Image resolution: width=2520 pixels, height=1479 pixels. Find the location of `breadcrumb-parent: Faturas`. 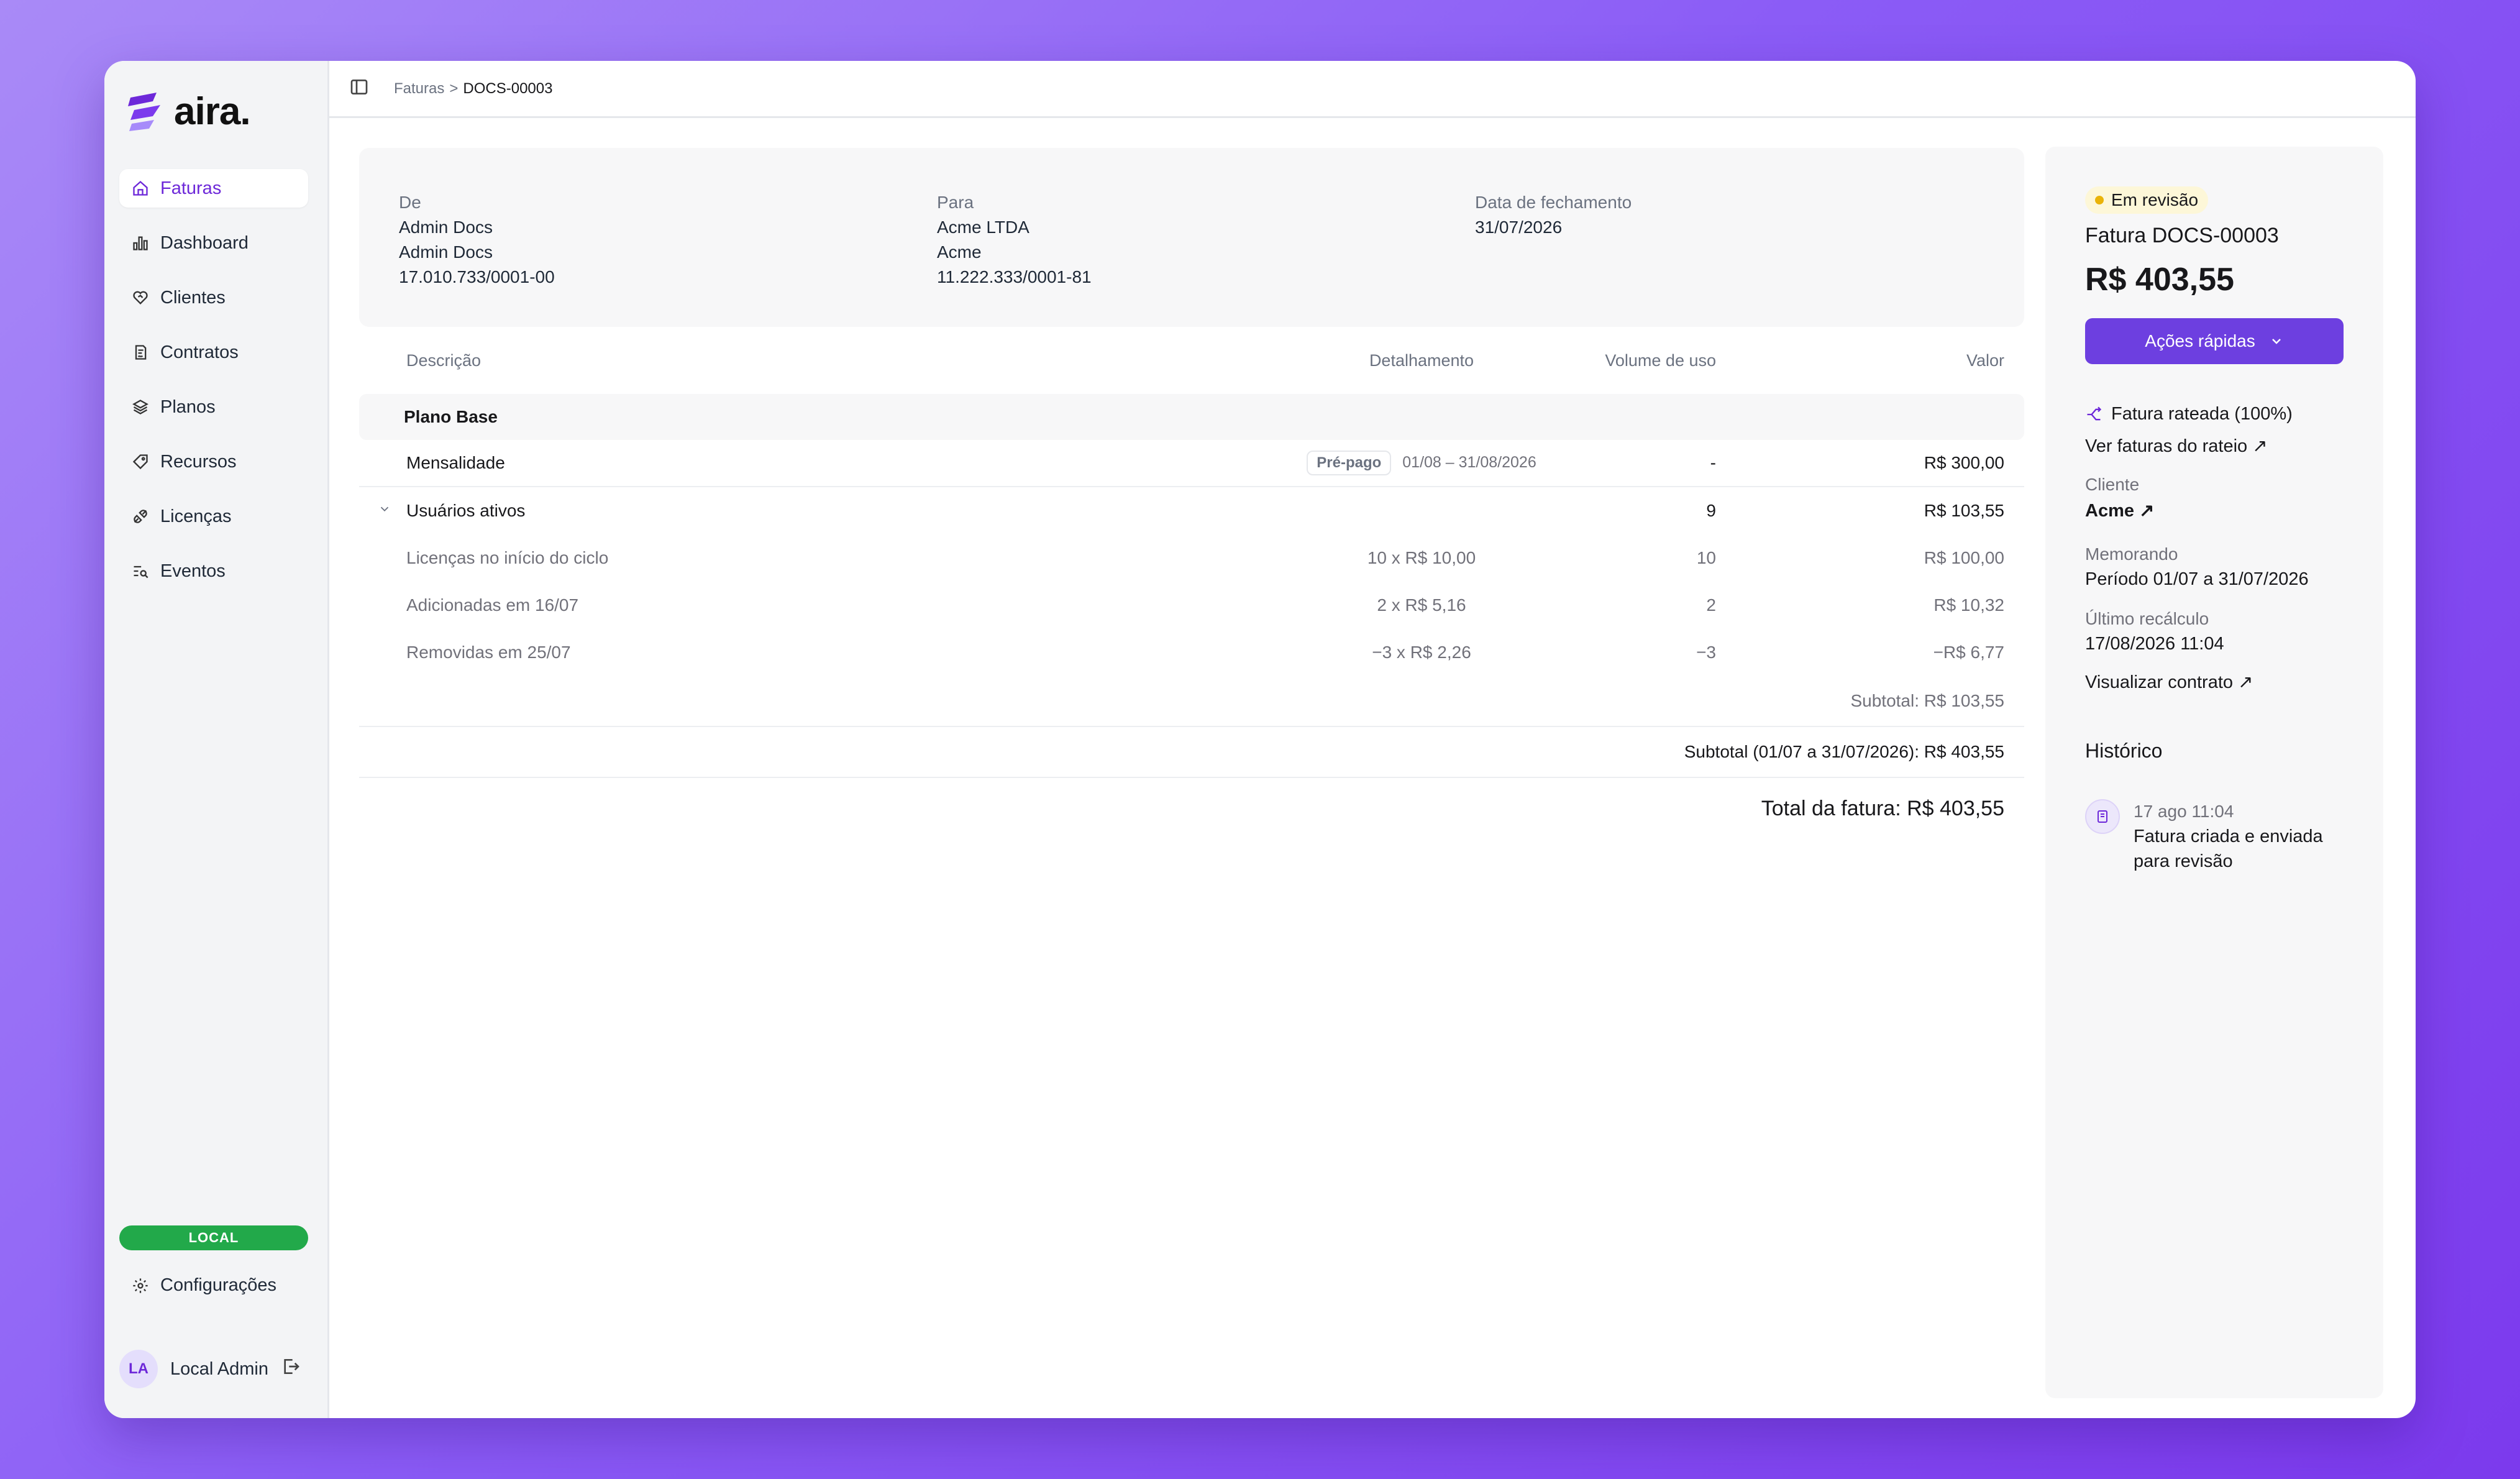

breadcrumb-parent: Faturas is located at coordinates (419, 89).